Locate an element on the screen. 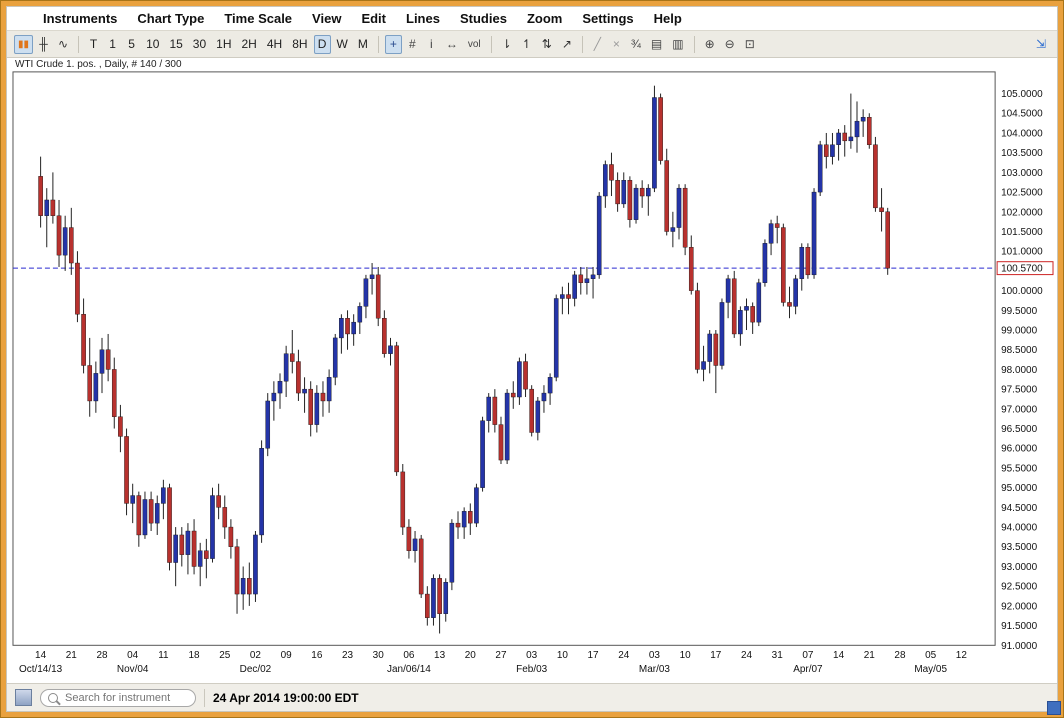 This screenshot has height=718, width=1064. toolbar-separator is located at coordinates (491, 44).